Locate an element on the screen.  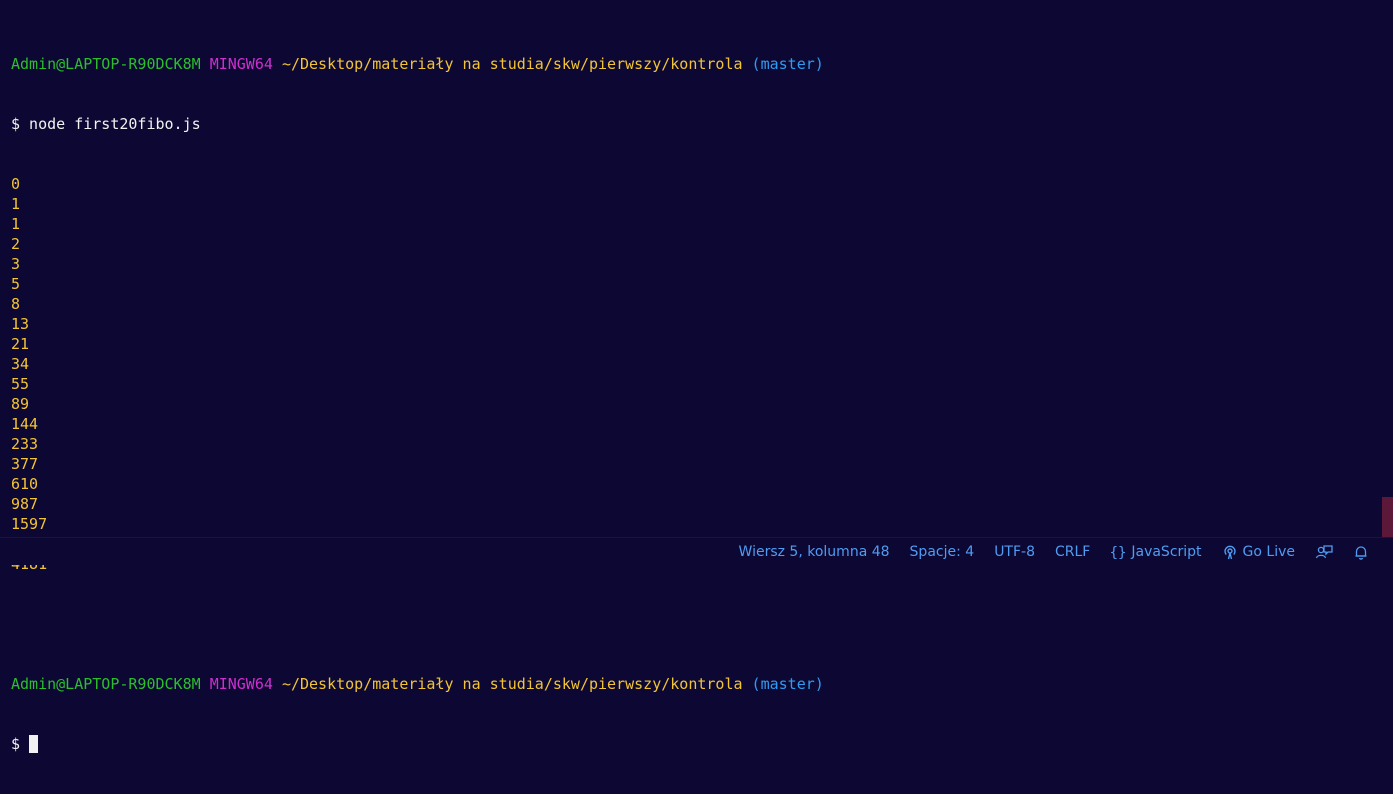
output-line: 8 is located at coordinates (16, 304).